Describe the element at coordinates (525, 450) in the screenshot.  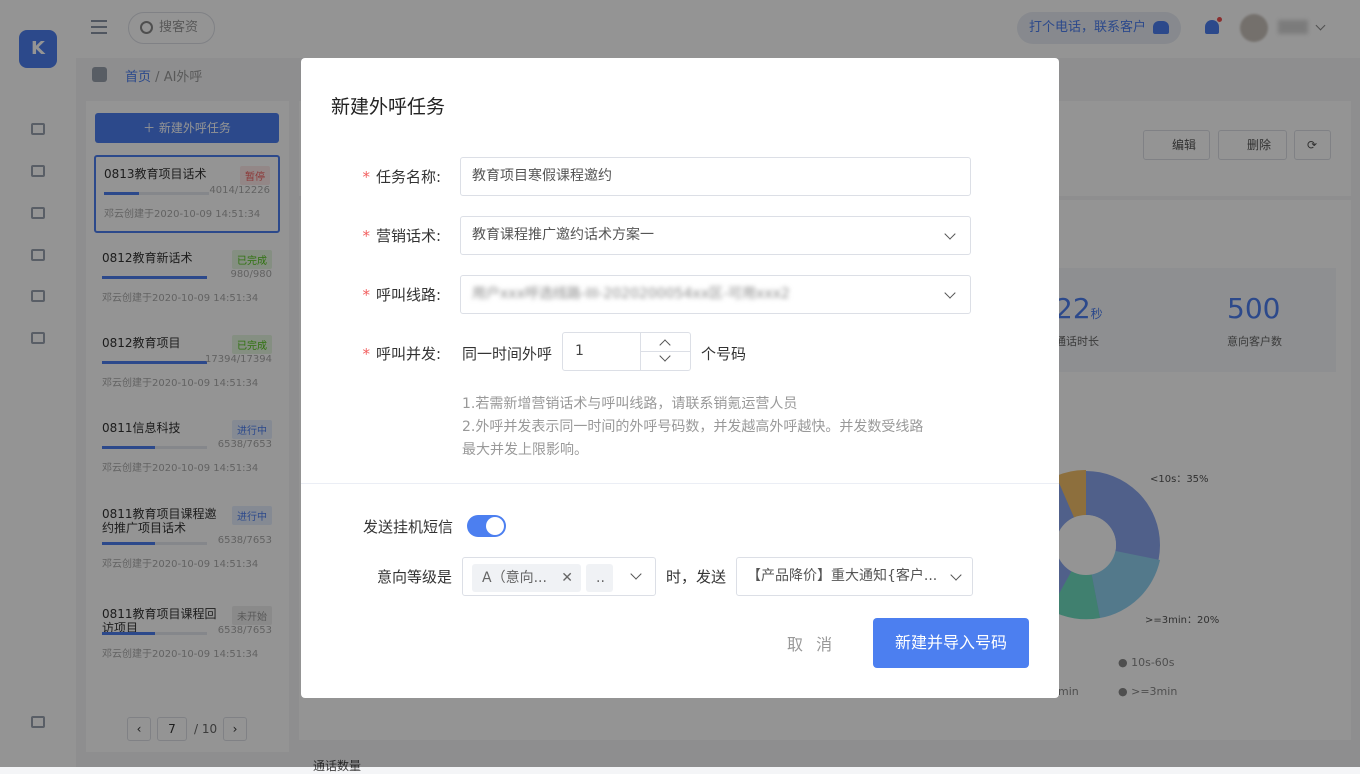
I see `hint-line-3: 最大并发上限影响。` at that location.